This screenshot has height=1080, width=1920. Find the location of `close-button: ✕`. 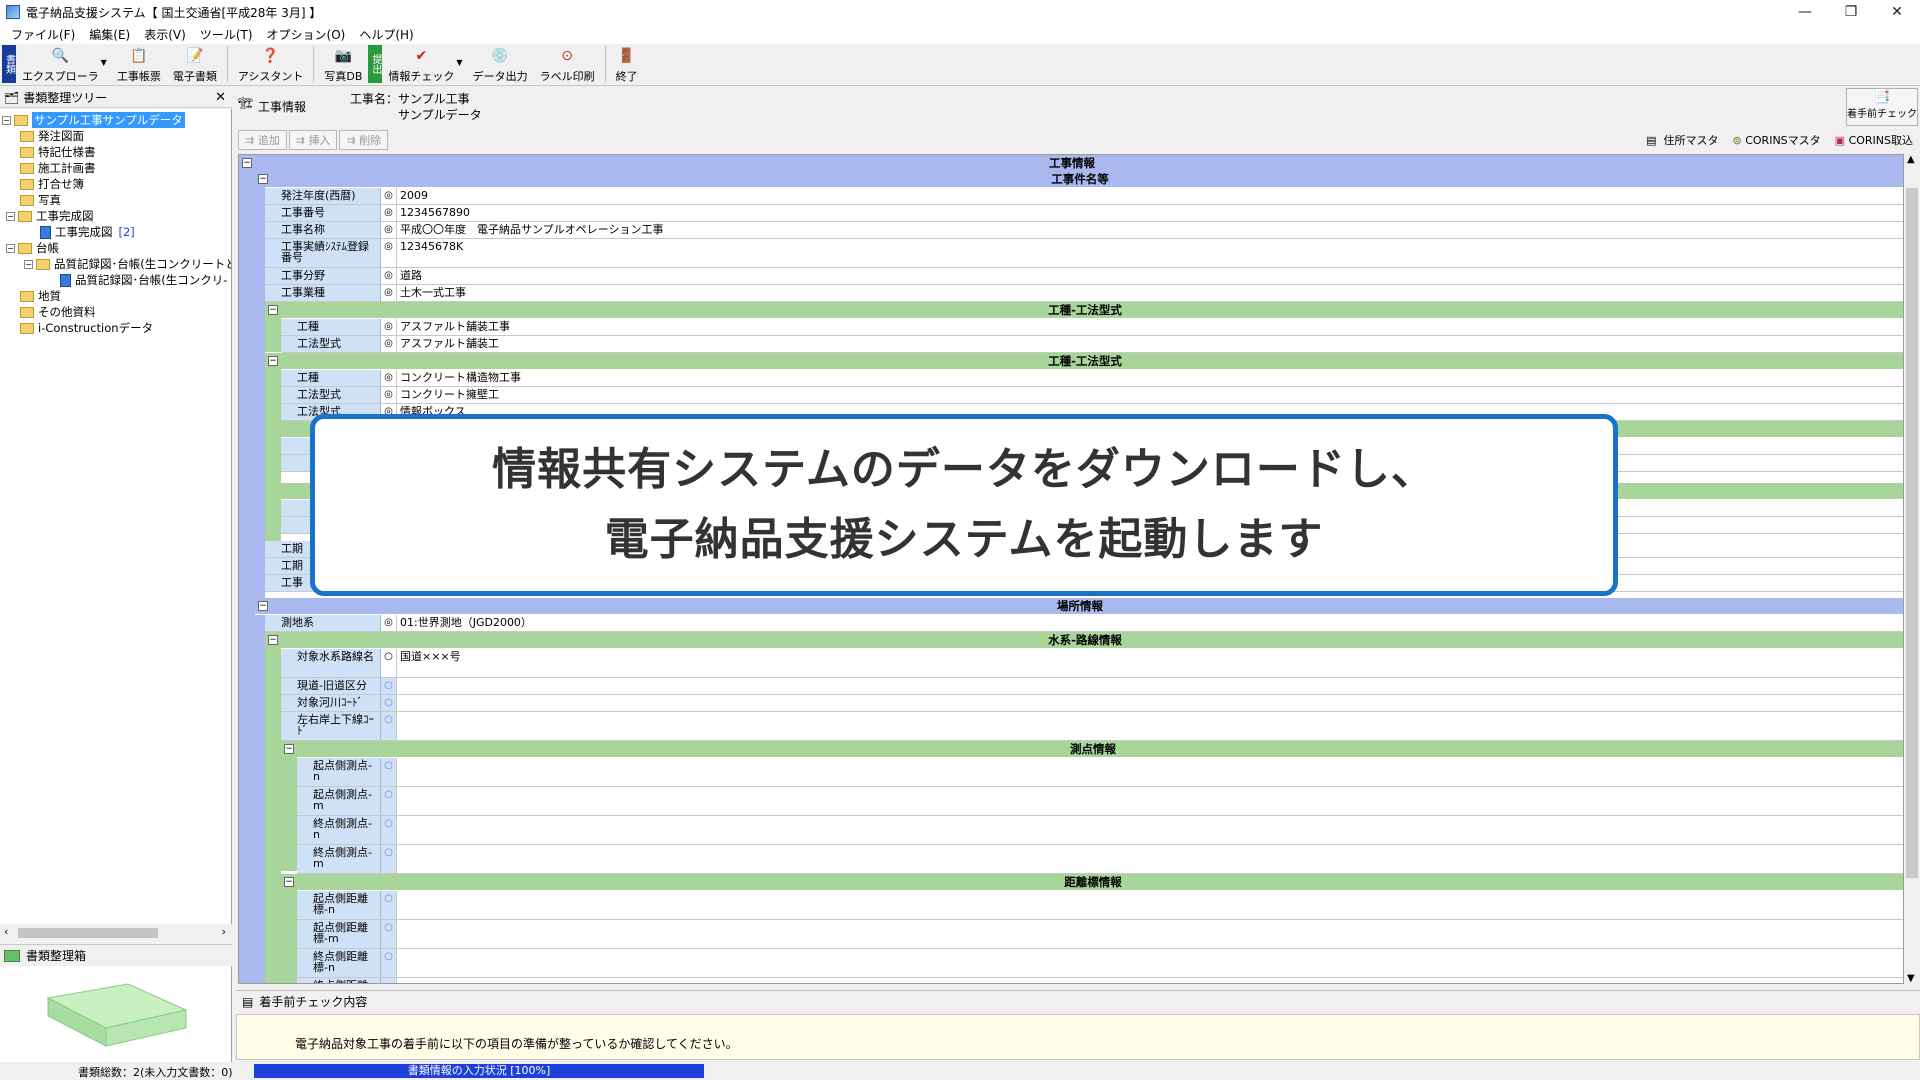

close-button: ✕ is located at coordinates (1897, 12).